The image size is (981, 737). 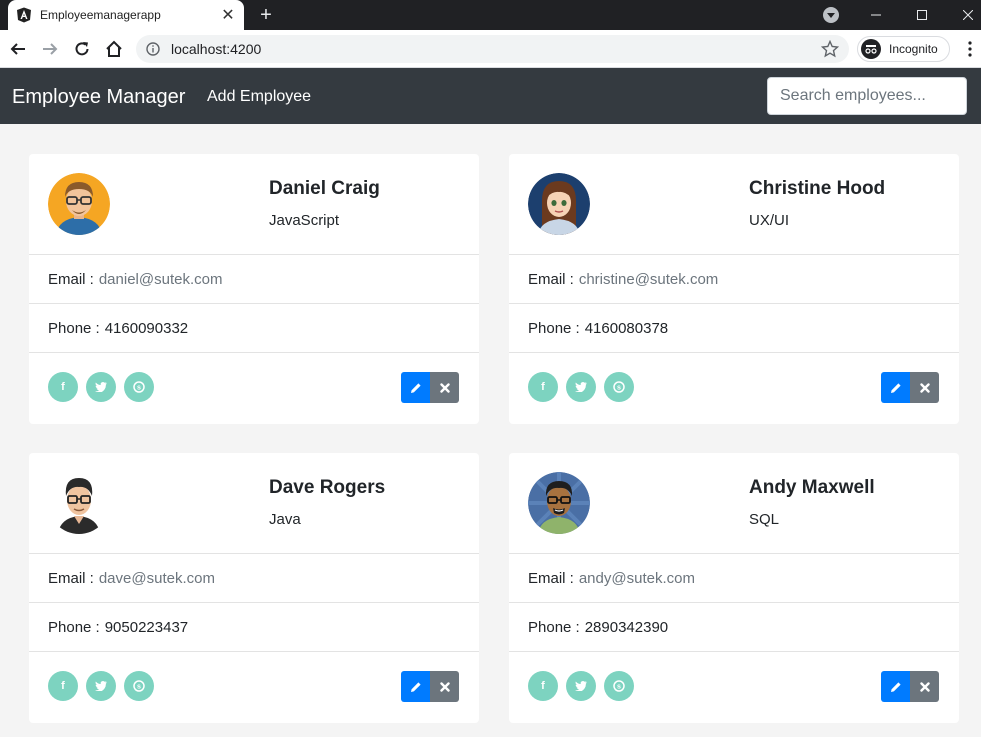 I want to click on forward-button, so click(x=50, y=49).